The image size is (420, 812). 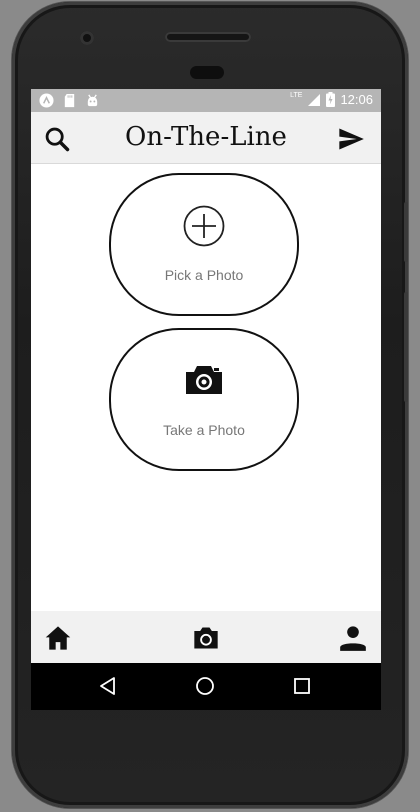 What do you see at coordinates (331, 99) in the screenshot?
I see `battery-icon` at bounding box center [331, 99].